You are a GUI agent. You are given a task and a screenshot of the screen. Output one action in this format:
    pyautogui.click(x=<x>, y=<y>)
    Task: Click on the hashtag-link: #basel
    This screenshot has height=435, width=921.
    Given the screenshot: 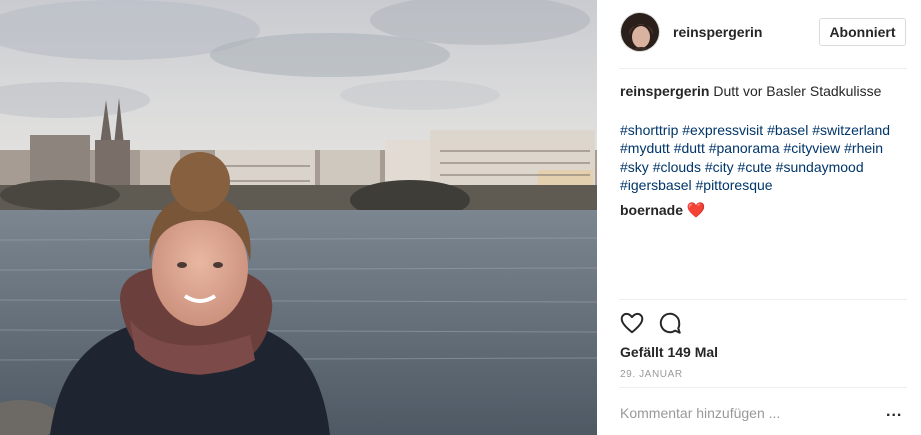 What is the action you would take?
    pyautogui.click(x=787, y=130)
    